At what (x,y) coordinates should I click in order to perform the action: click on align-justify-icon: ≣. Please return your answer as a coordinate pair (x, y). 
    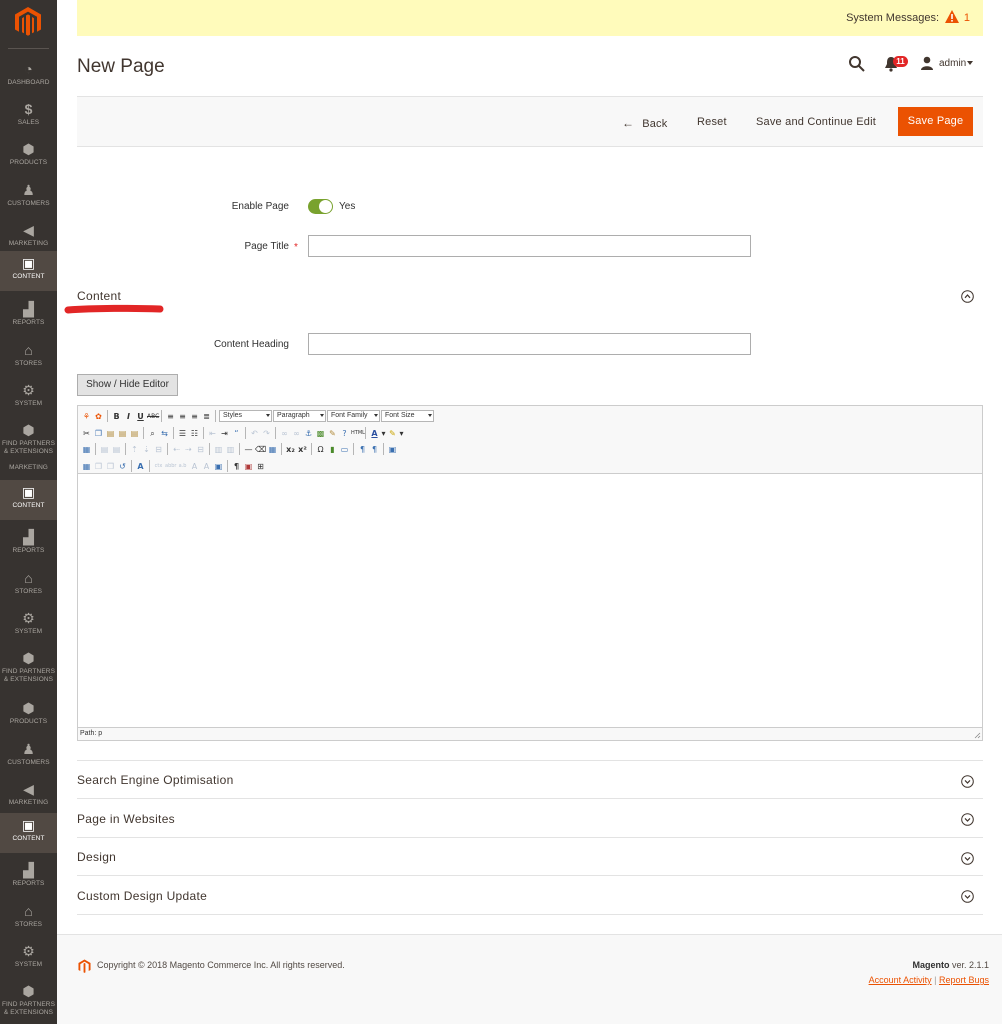
    Looking at the image, I should click on (206, 416).